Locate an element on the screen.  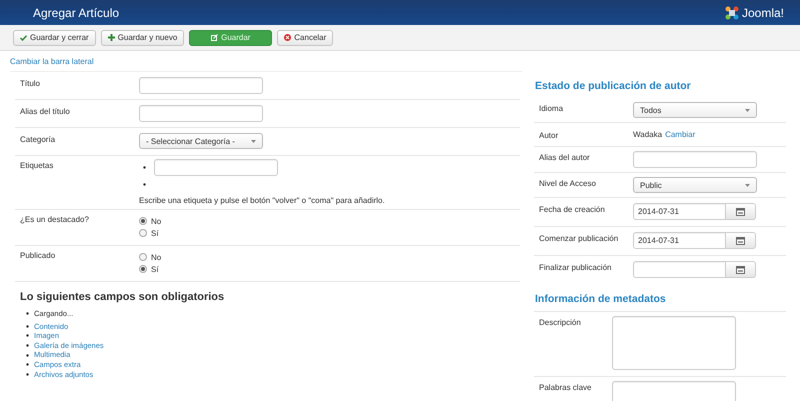
cancel-button: Cancelar is located at coordinates (305, 38).